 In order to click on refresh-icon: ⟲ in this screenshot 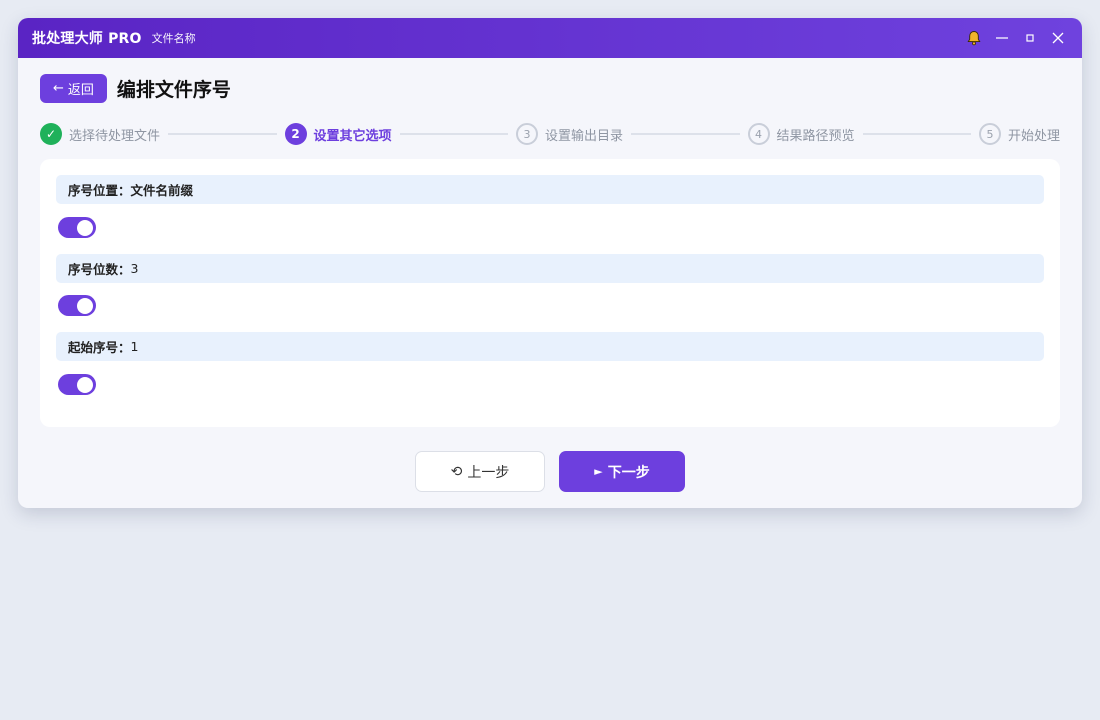, I will do `click(456, 471)`.